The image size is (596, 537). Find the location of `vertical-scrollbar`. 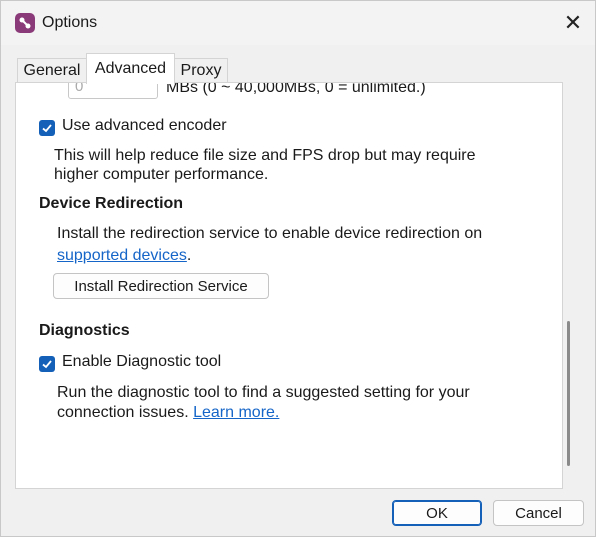

vertical-scrollbar is located at coordinates (568, 393).